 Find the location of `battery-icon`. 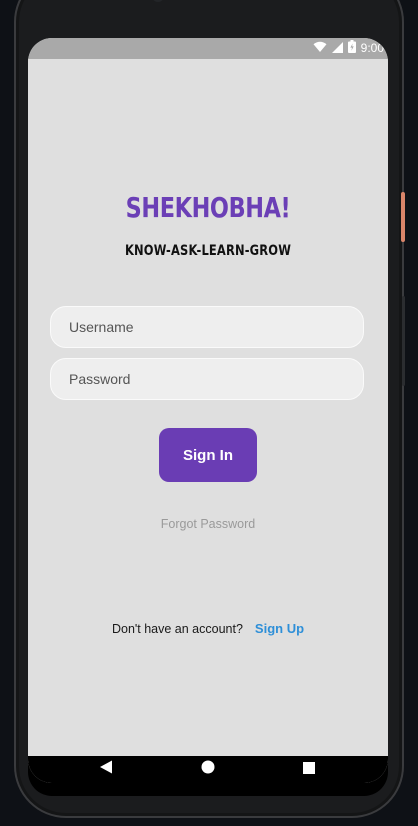

battery-icon is located at coordinates (351, 48).